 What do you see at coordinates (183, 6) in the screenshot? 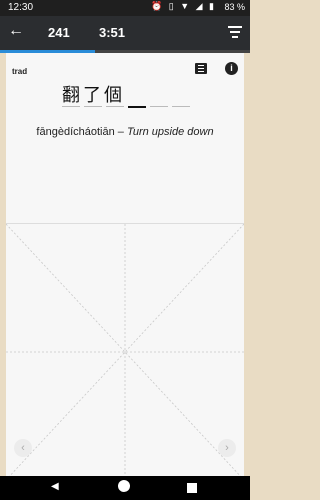
I see `status-icons: ⏰ ▯ ▼ ◢ ▮` at bounding box center [183, 6].